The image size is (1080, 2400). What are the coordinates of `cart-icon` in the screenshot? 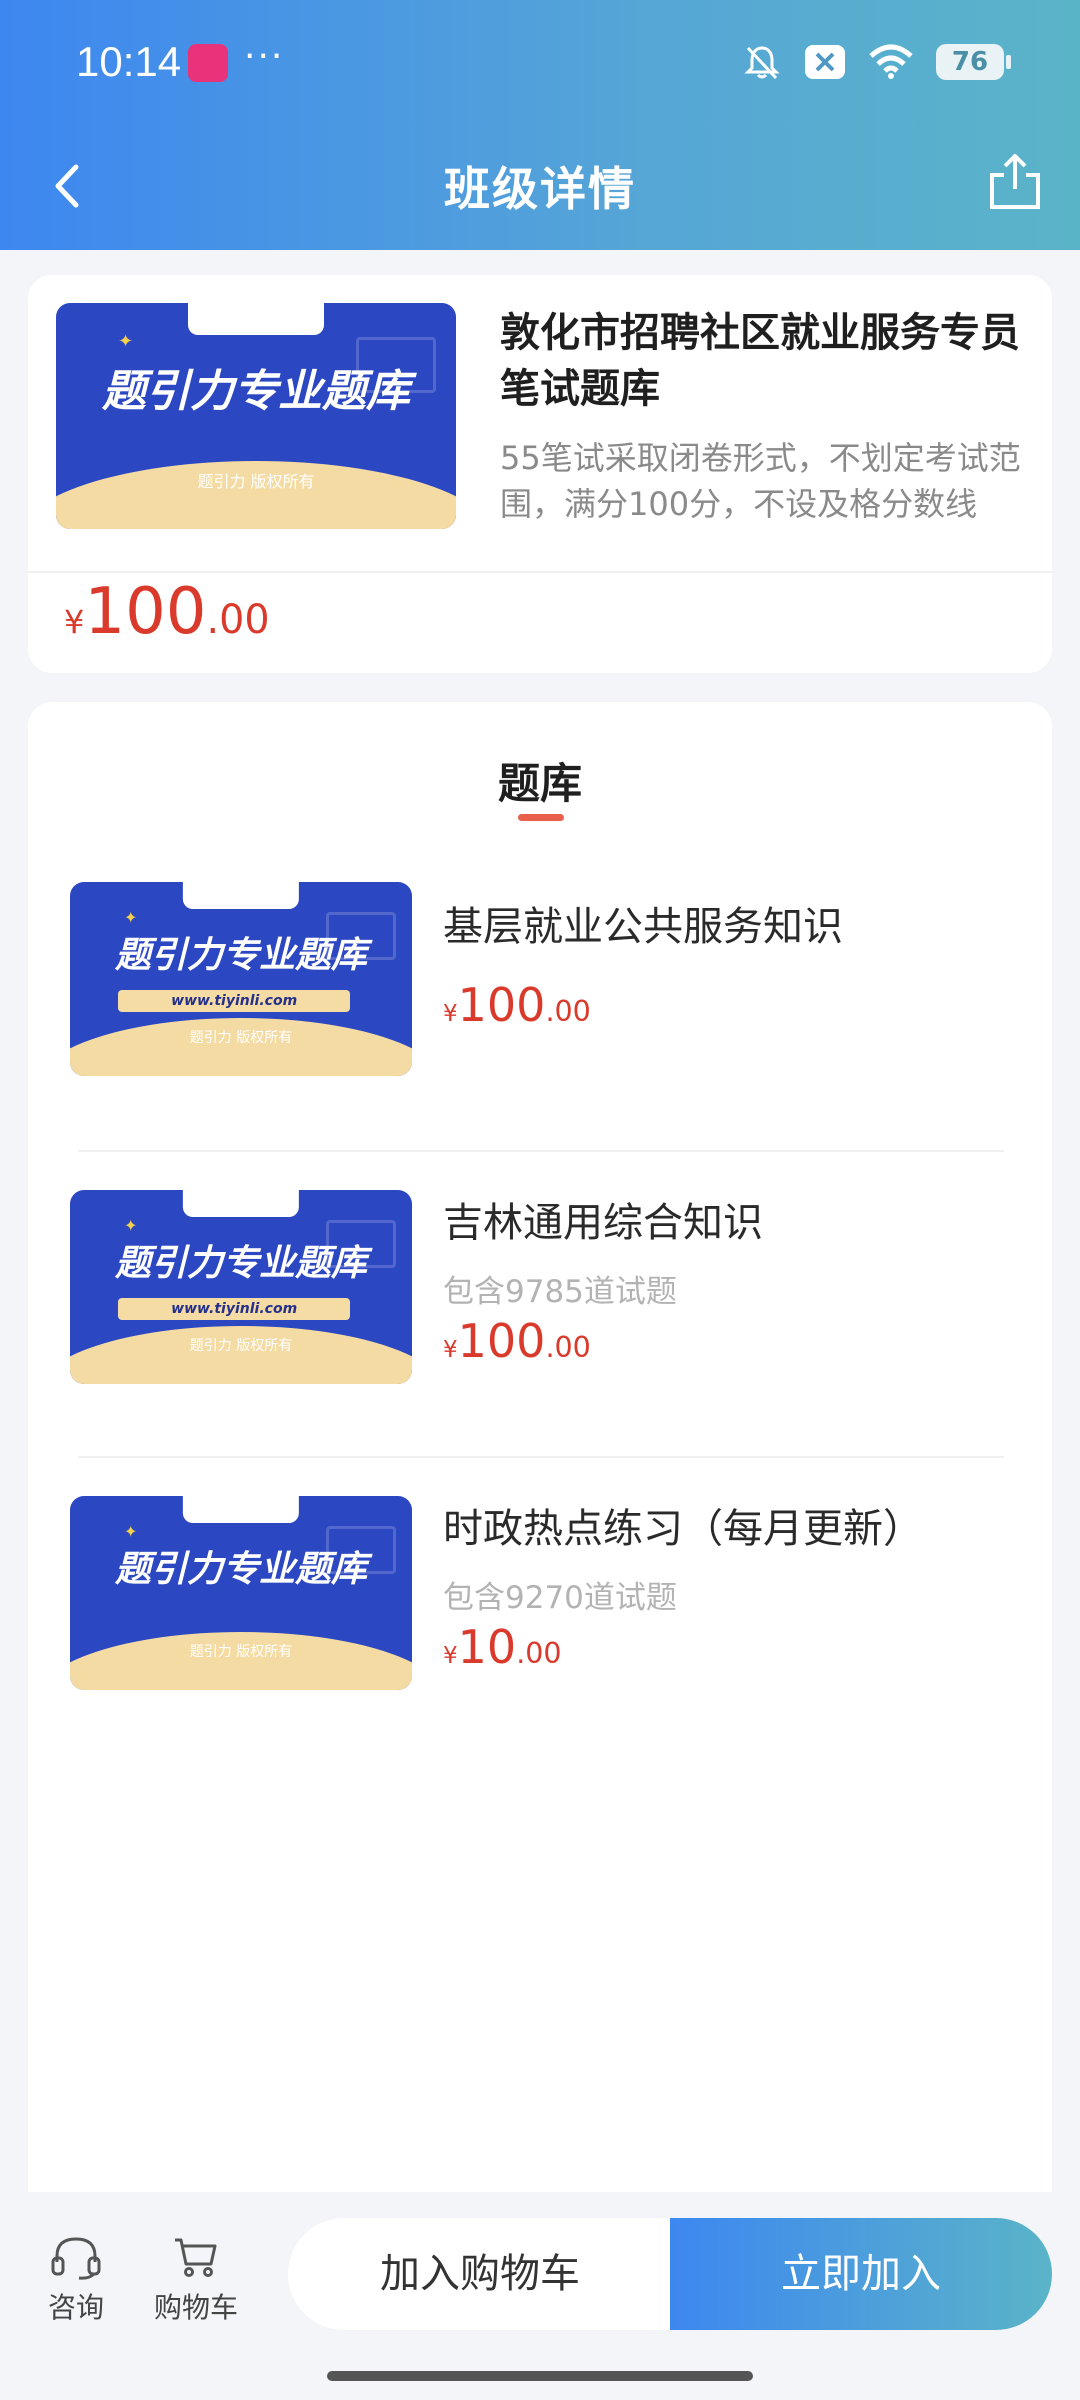 It's located at (196, 2257).